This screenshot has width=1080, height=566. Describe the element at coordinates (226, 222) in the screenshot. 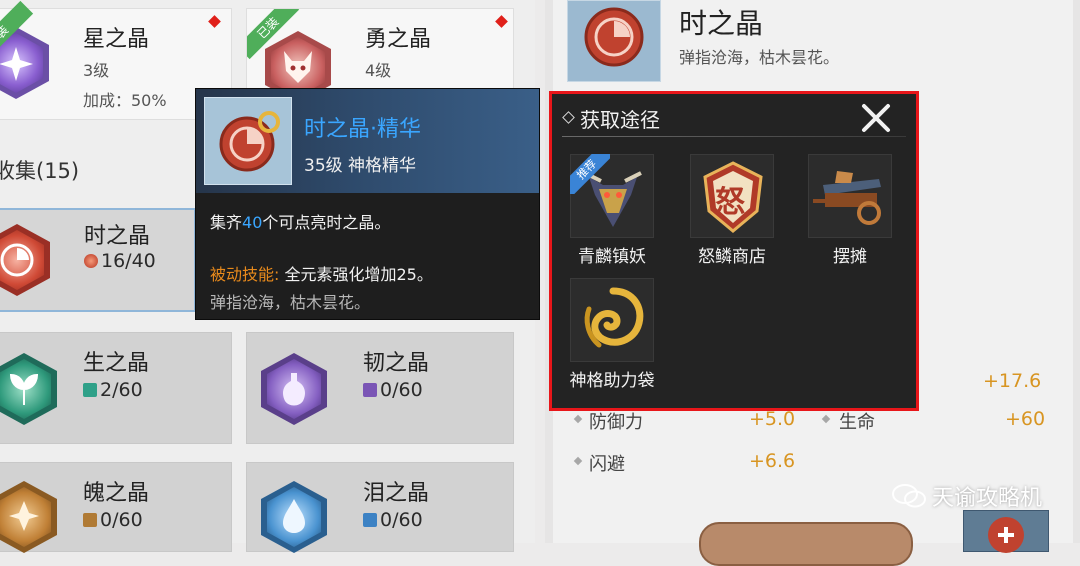

I see `desc-prefix: 集齐` at that location.